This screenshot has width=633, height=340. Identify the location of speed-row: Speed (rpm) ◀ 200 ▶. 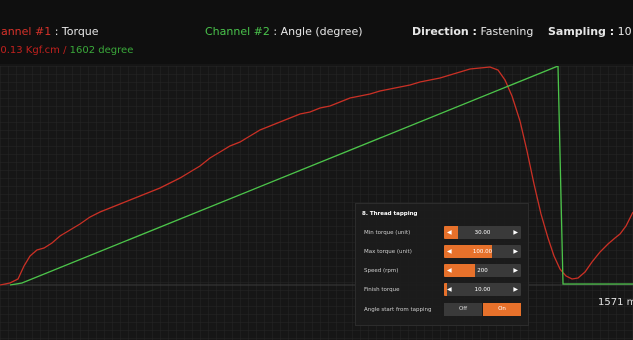
(442, 271).